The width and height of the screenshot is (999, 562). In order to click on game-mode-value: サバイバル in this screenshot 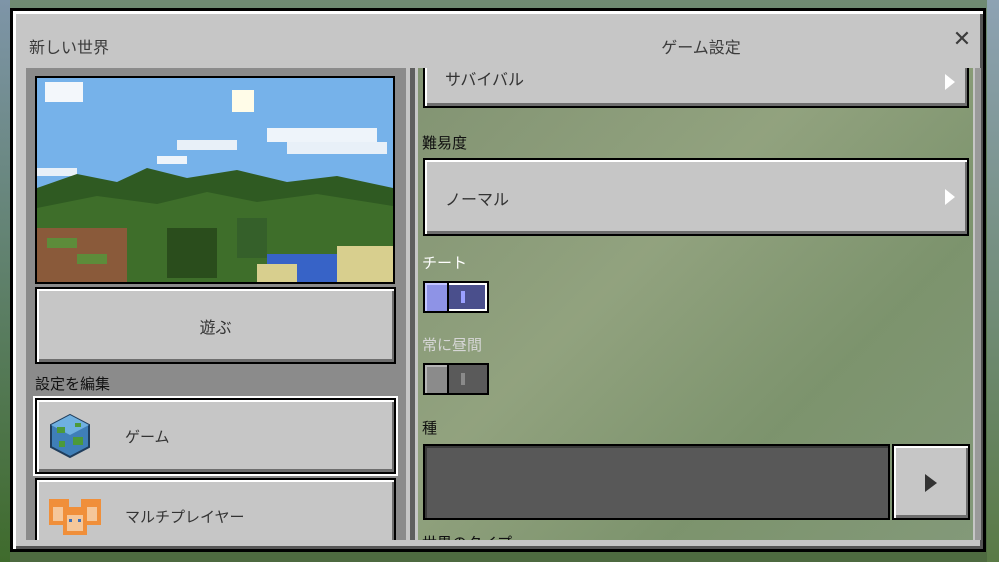, I will do `click(485, 79)`.